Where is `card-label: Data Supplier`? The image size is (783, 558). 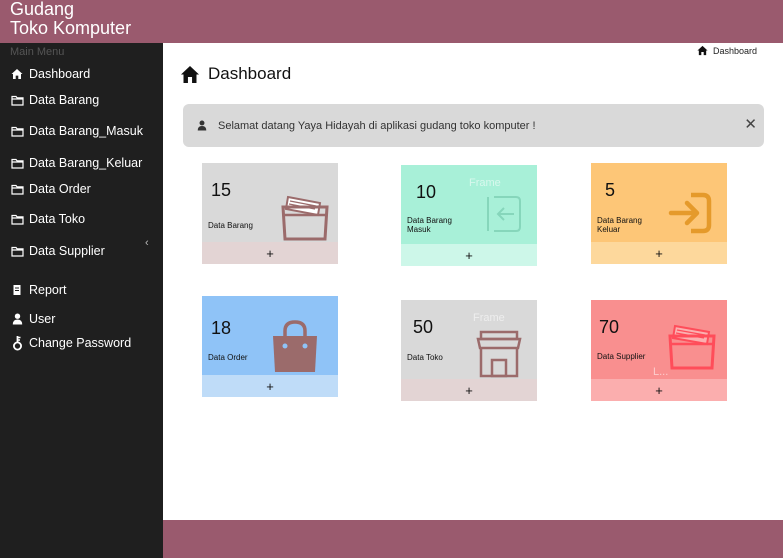 card-label: Data Supplier is located at coordinates (621, 356).